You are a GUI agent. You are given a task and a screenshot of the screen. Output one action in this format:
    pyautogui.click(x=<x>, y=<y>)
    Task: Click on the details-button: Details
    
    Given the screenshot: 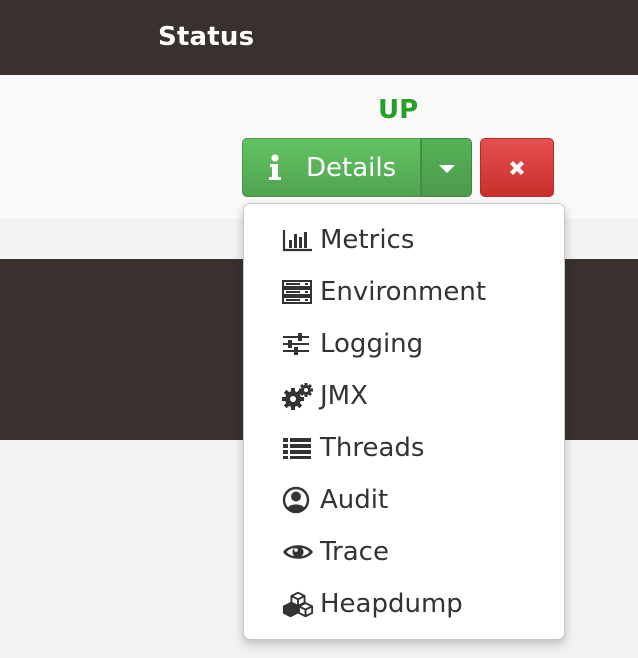 What is the action you would take?
    pyautogui.click(x=331, y=167)
    